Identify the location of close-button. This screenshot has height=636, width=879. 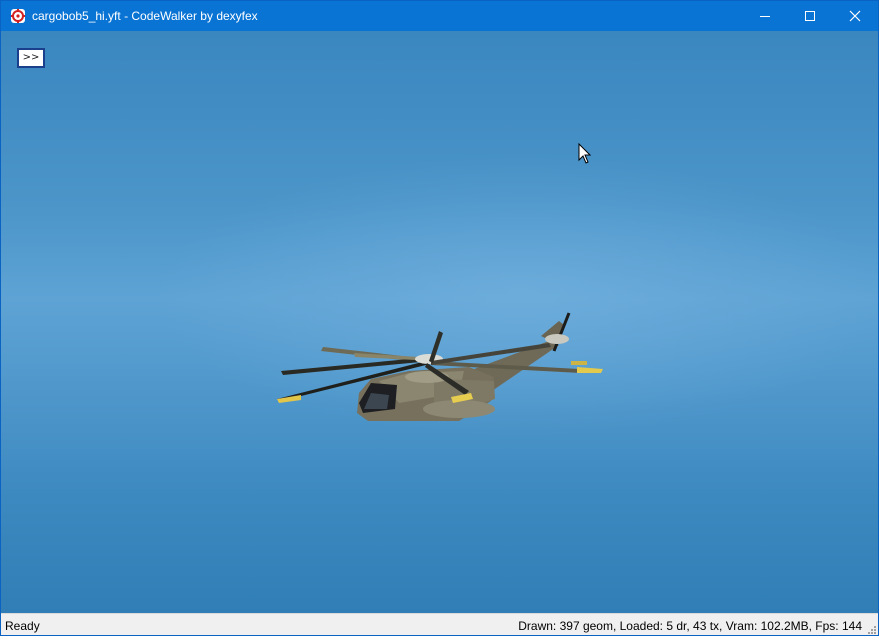
(855, 16).